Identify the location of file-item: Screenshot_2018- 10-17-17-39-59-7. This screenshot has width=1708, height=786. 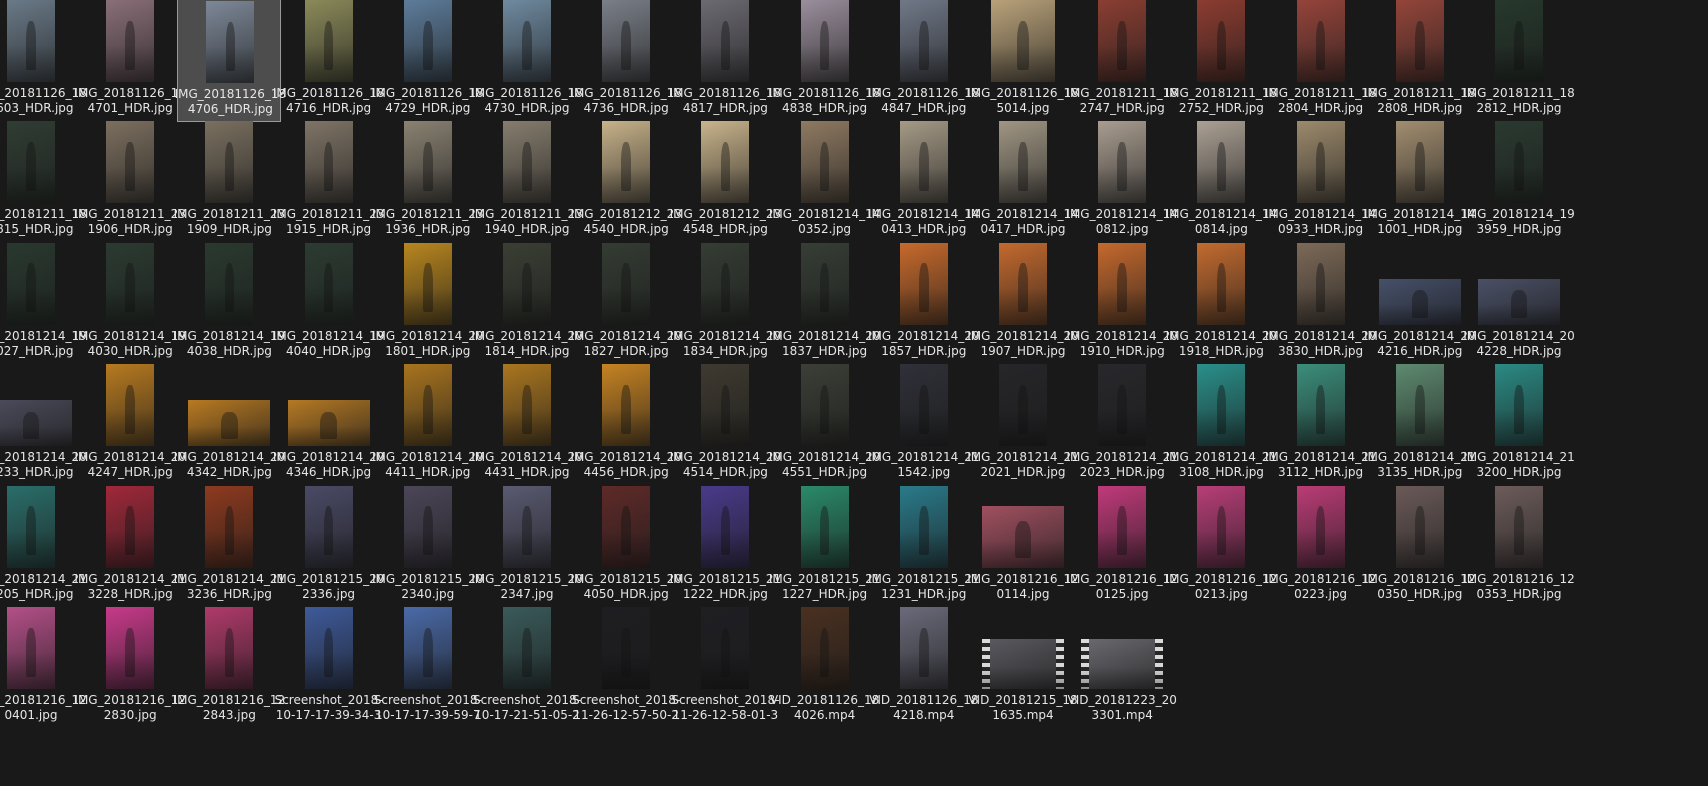
(428, 665).